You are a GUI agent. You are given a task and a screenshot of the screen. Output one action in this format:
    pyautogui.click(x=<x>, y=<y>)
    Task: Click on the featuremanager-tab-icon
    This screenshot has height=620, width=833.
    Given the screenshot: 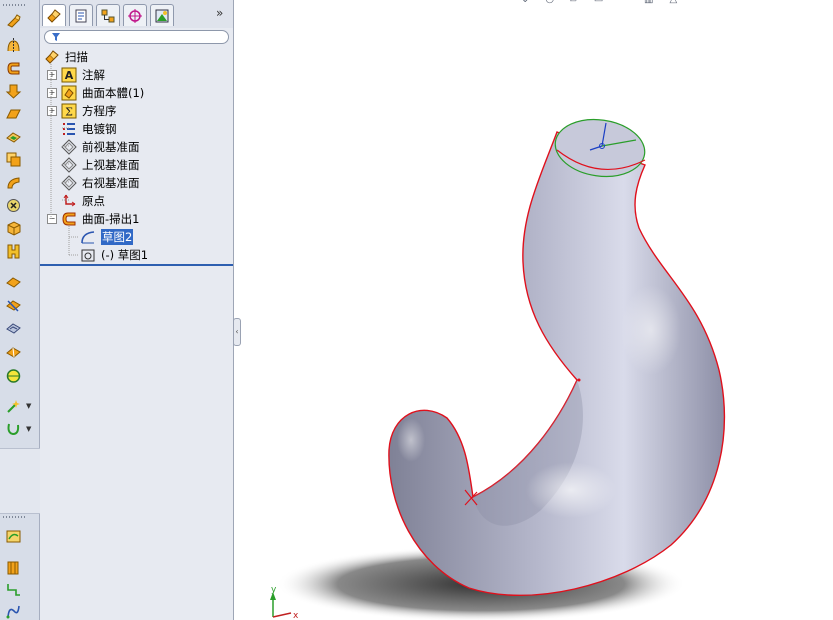 What is the action you would take?
    pyautogui.click(x=54, y=15)
    